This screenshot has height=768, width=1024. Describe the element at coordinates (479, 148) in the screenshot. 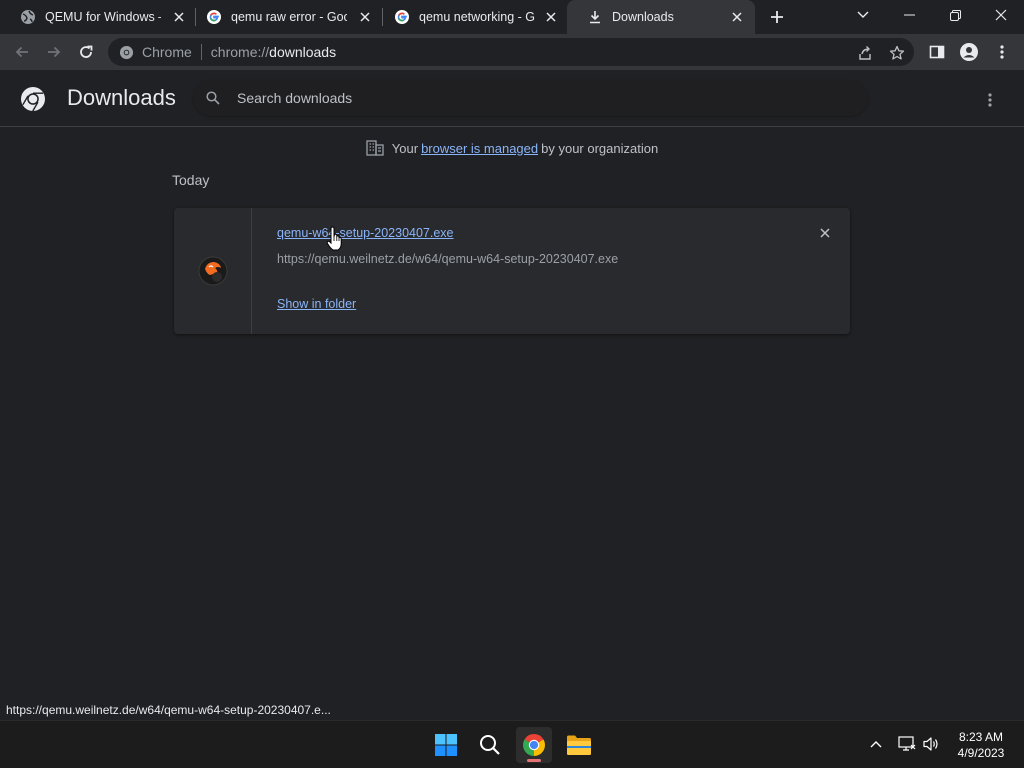

I see `browser-managed-link: browser is managed` at that location.